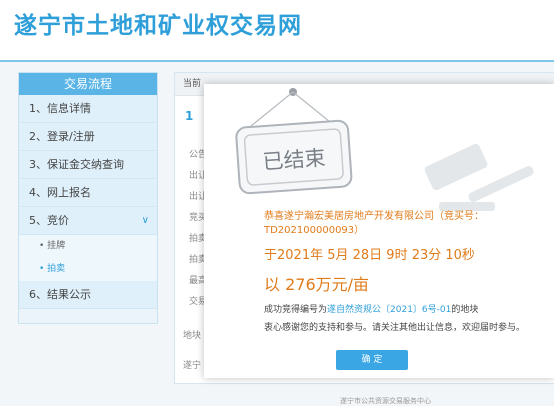 Image resolution: width=554 pixels, height=406 pixels. Describe the element at coordinates (88, 246) in the screenshot. I see `sidebar-subitem-listing: • 挂牌` at that location.